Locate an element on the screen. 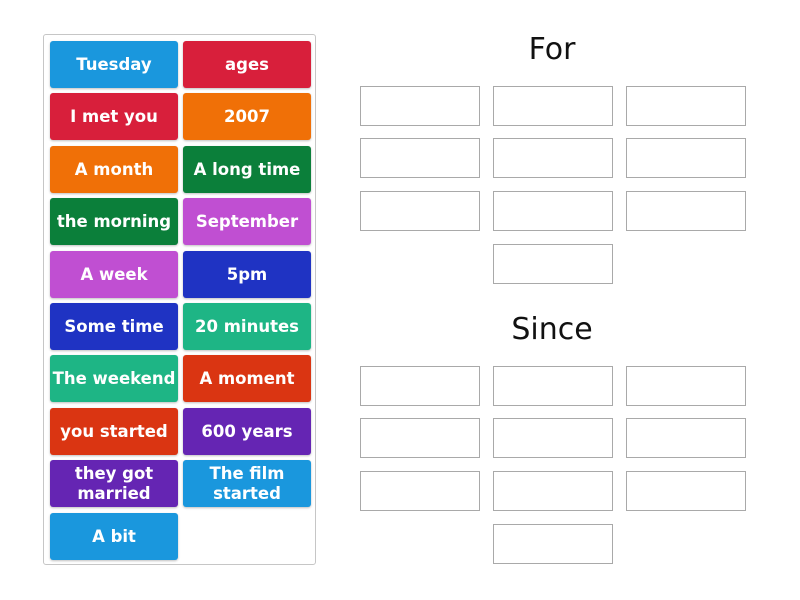 This screenshot has width=800, height=600. draggable-word-tile: 2007 is located at coordinates (247, 116).